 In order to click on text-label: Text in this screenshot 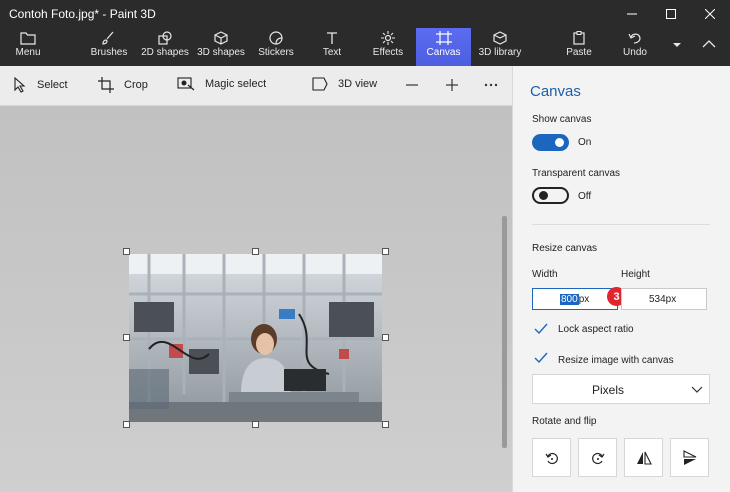, I will do `click(332, 52)`.